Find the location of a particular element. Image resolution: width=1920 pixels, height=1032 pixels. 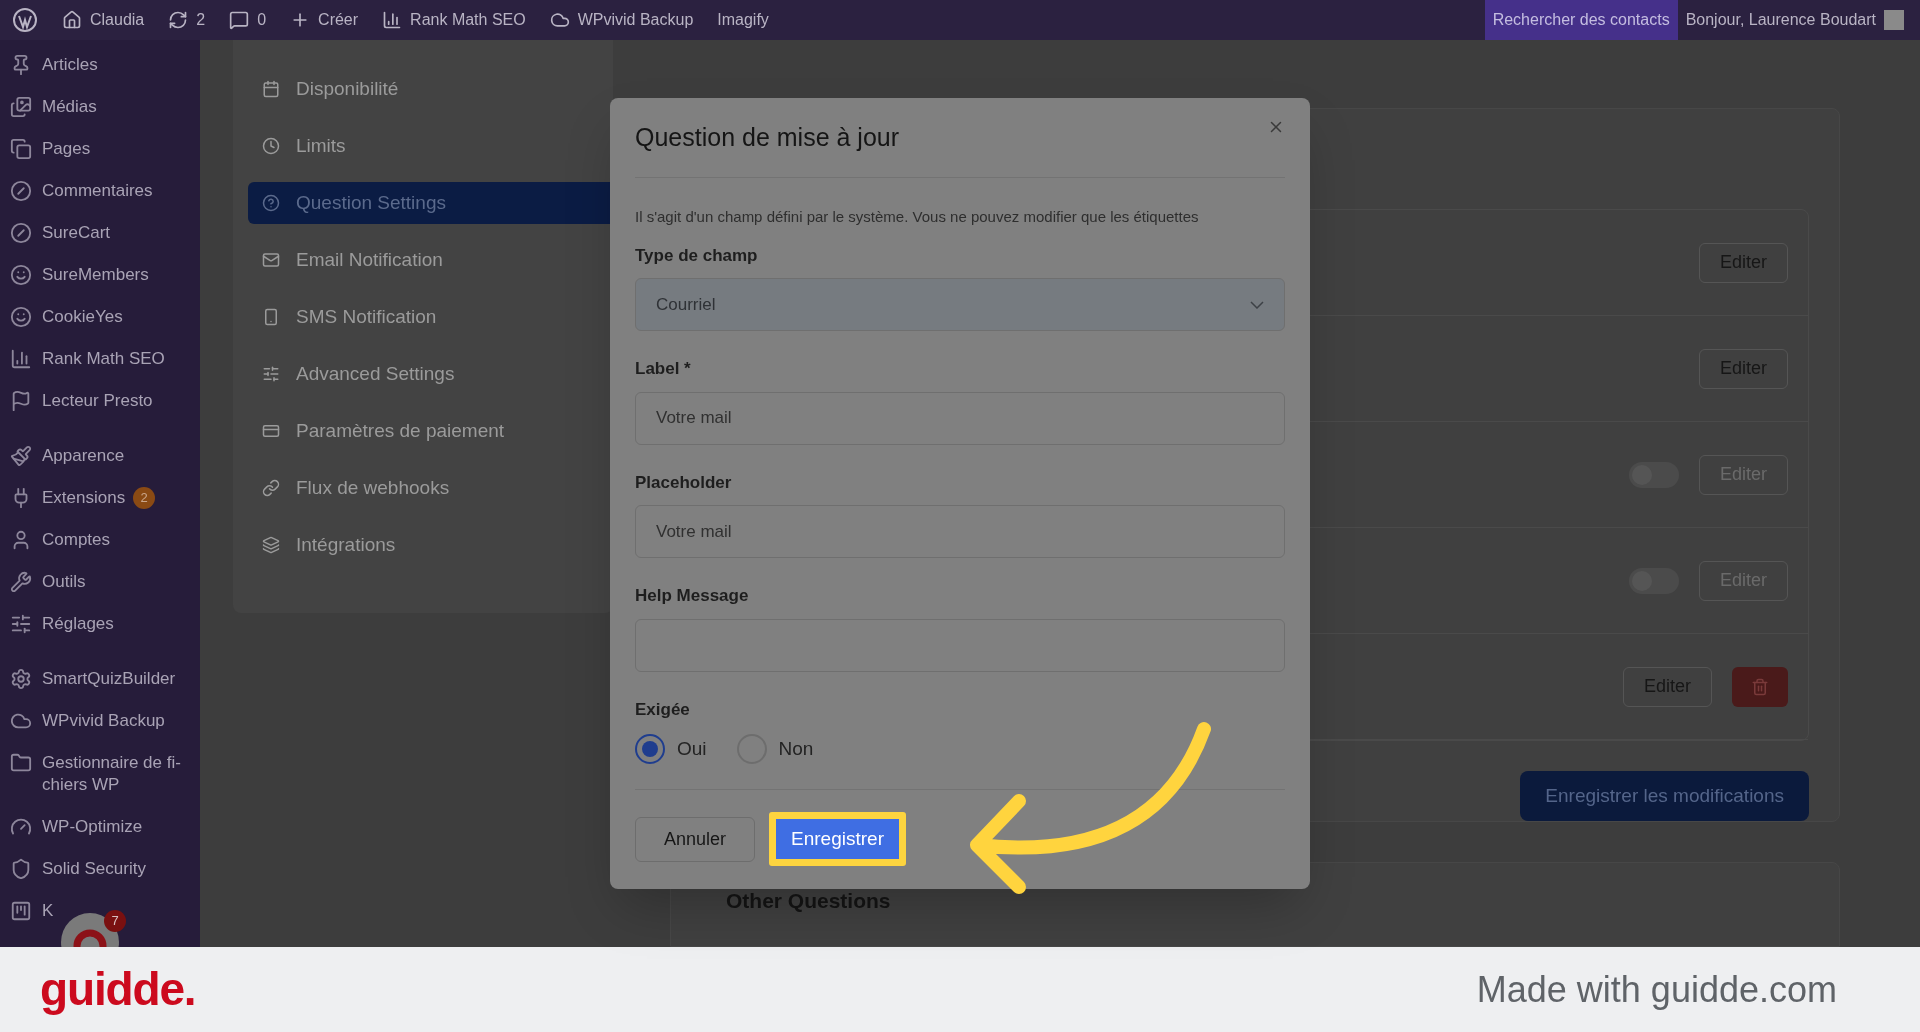

chevron-down-icon is located at coordinates (1257, 304).